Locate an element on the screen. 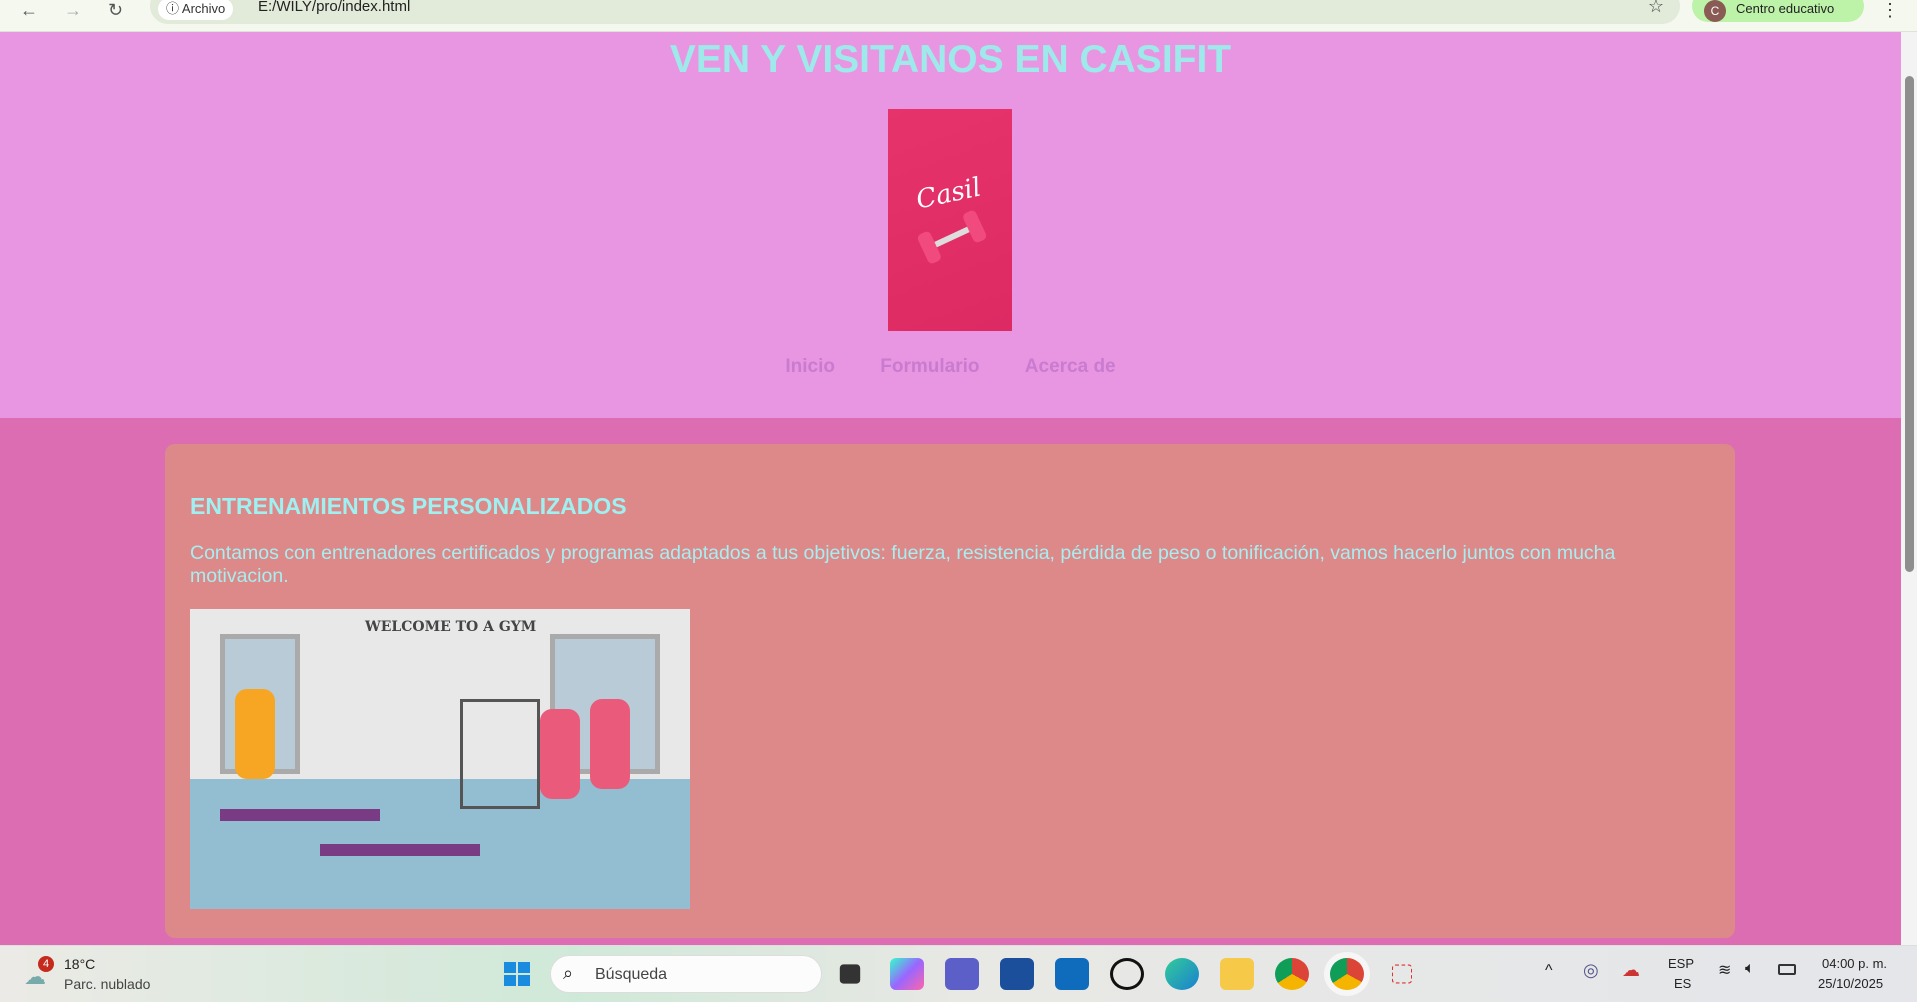  volume-icon: 🔈︎ is located at coordinates (1750, 969).